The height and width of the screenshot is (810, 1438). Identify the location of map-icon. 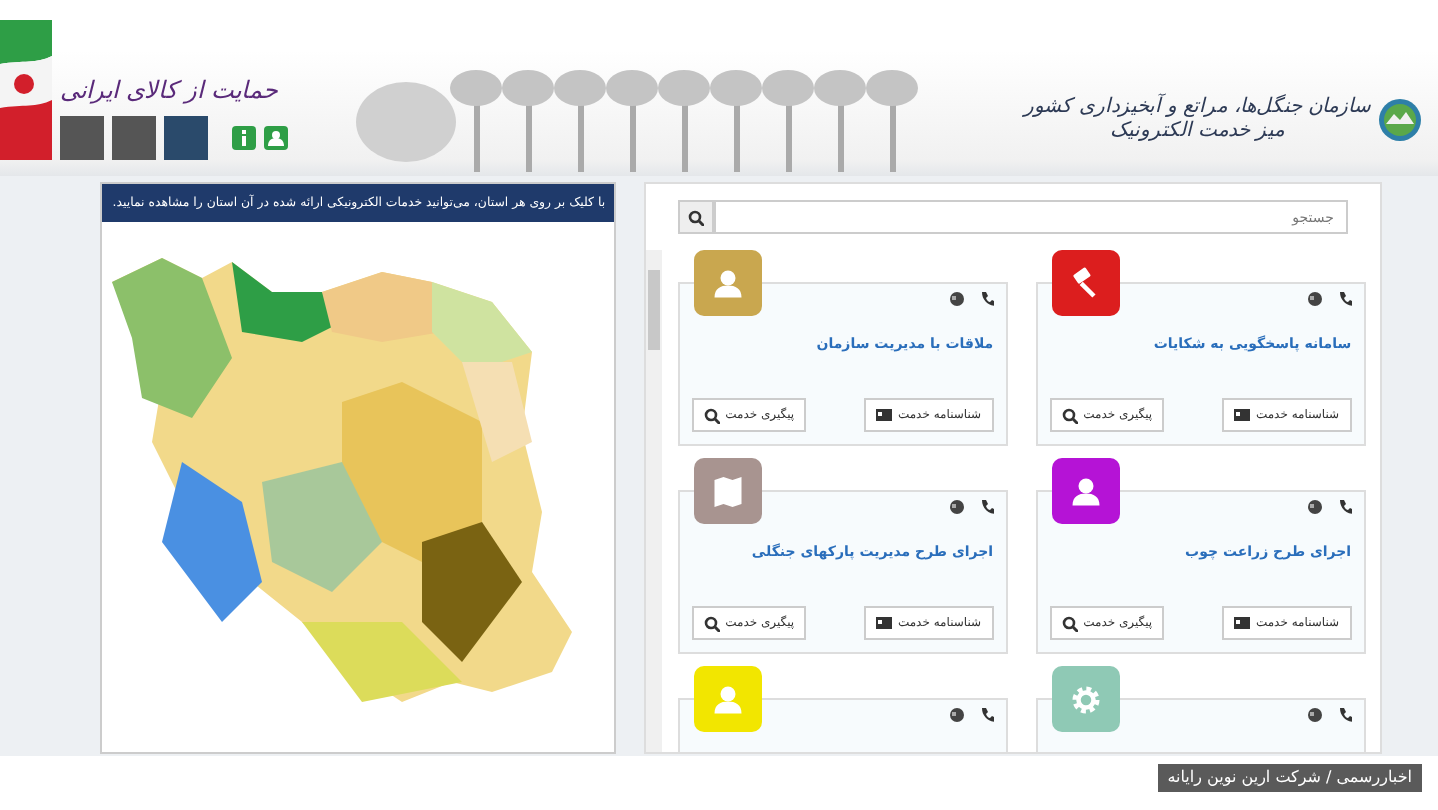
(727, 491).